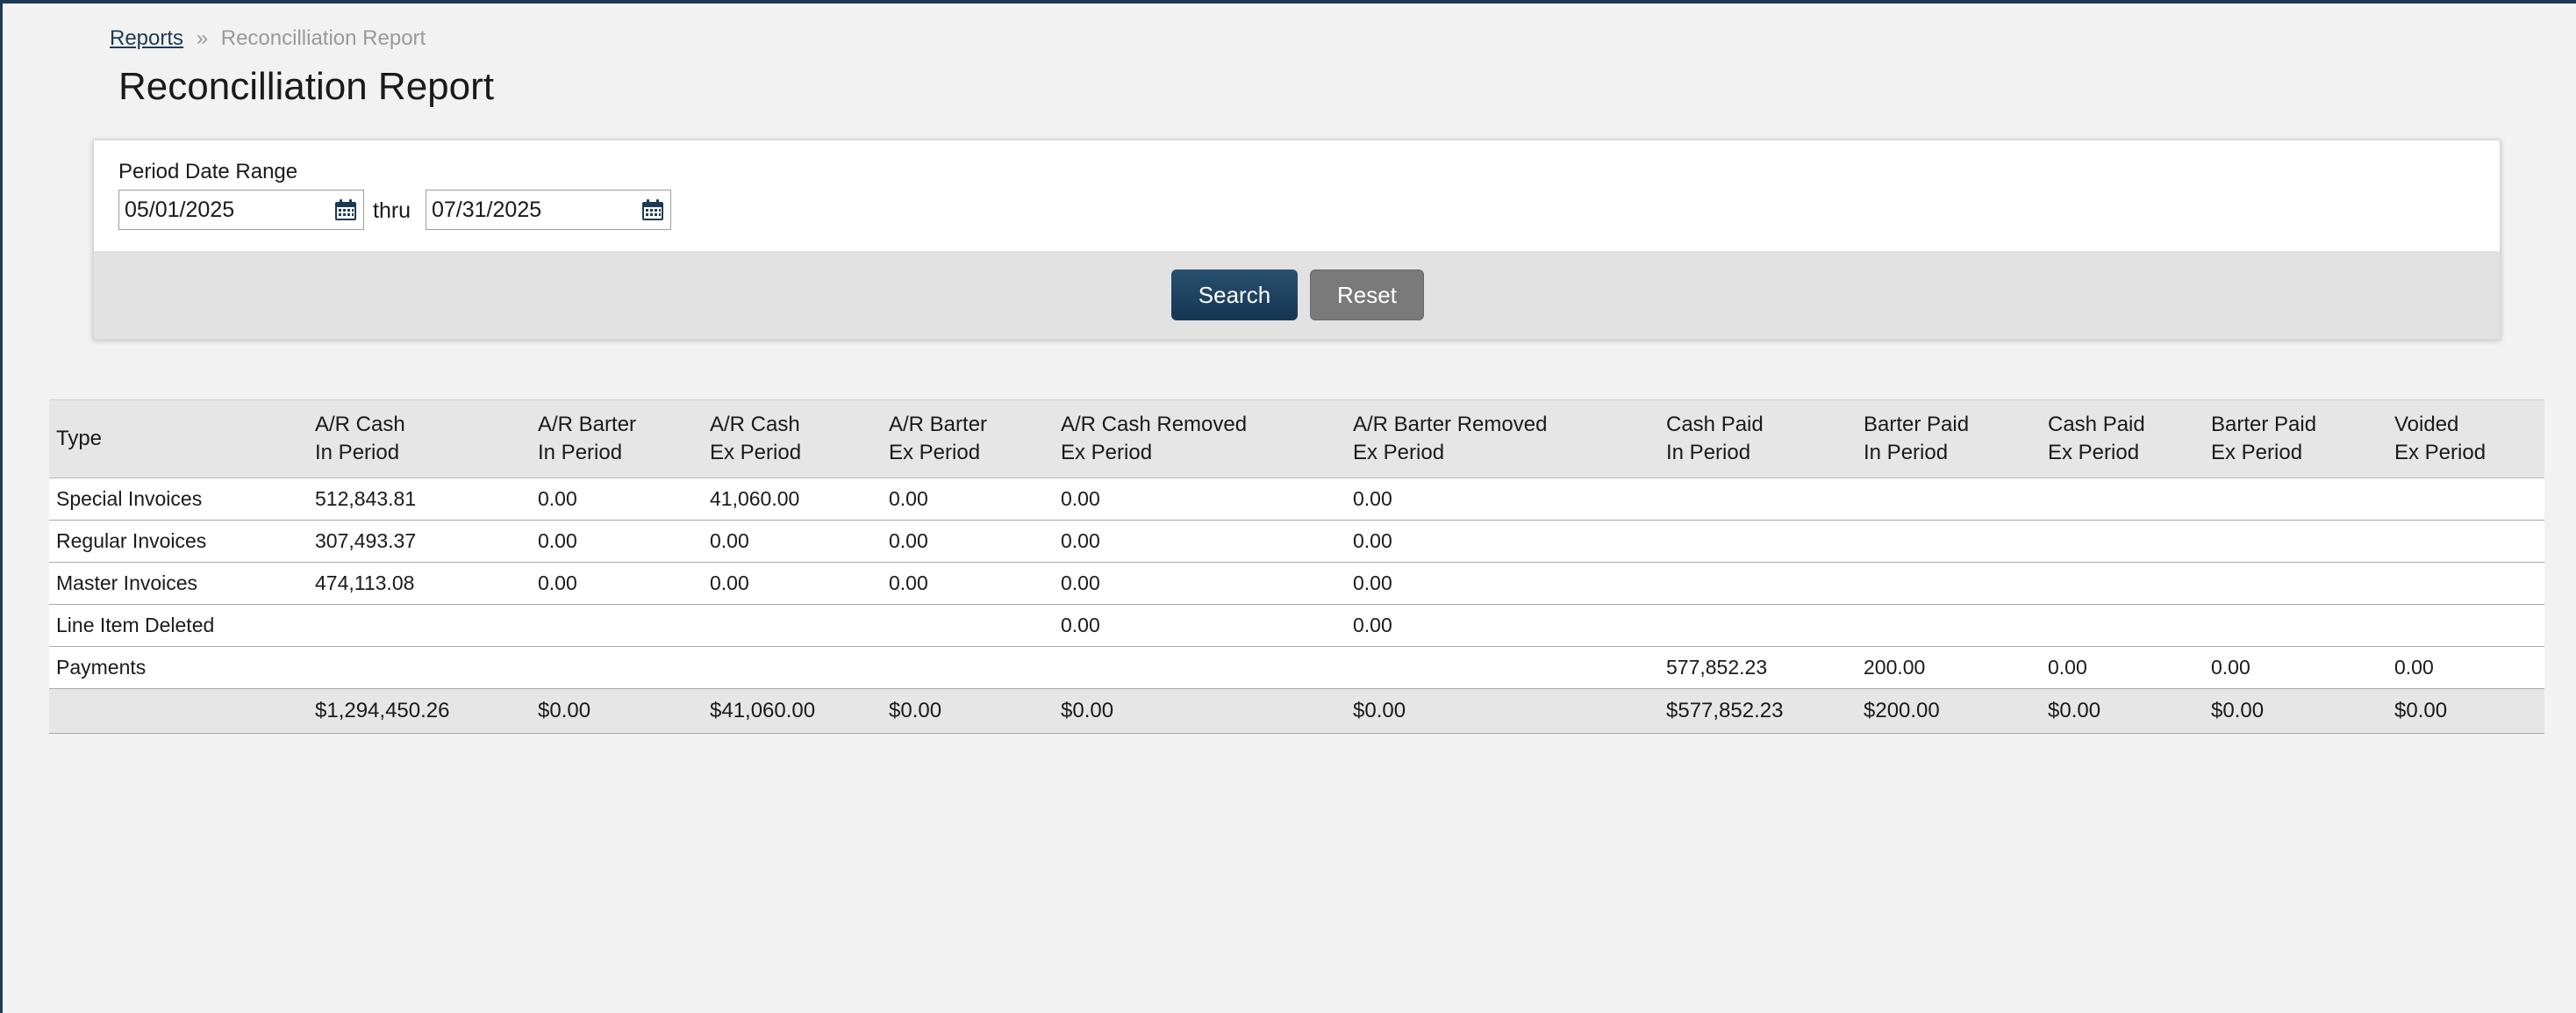 This screenshot has width=2576, height=1013. I want to click on date-to-field, so click(548, 210).